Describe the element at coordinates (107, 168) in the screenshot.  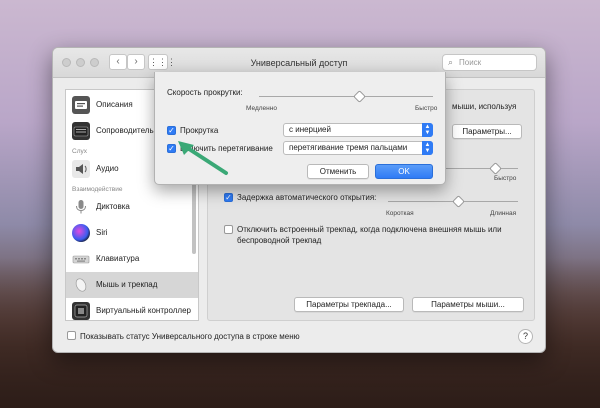
I see `sidebar-item-label: Аудио` at that location.